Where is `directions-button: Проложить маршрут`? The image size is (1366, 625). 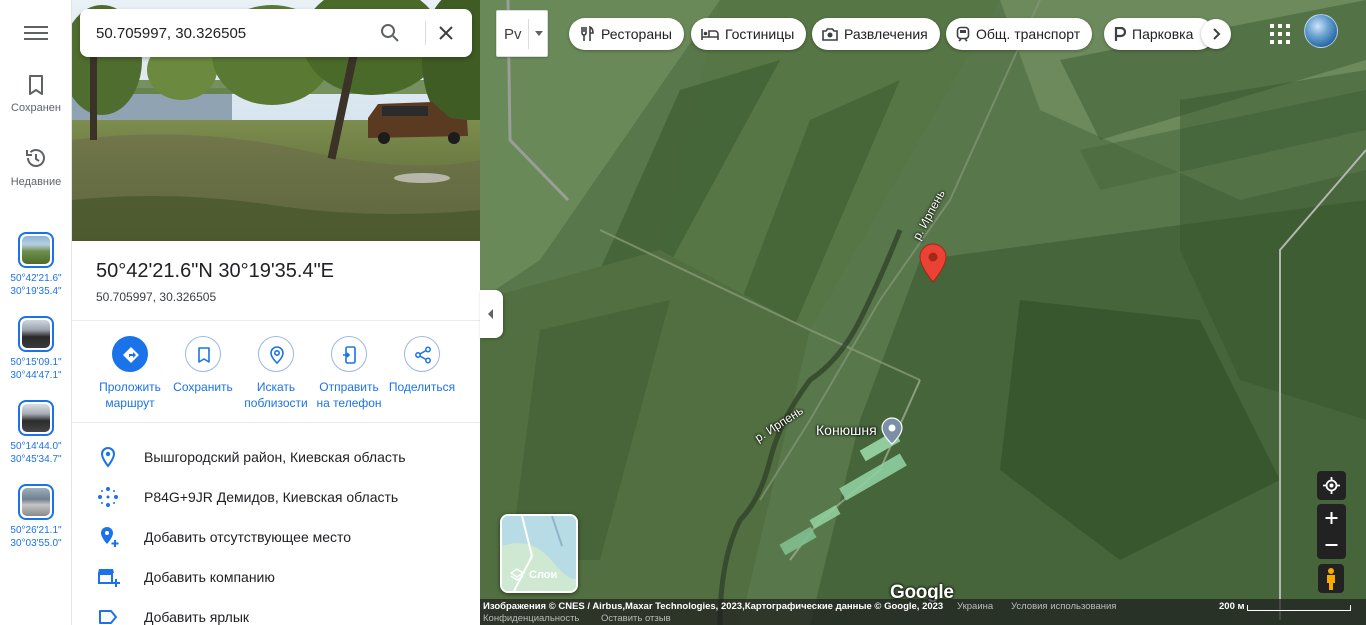 directions-button: Проложить маршрут is located at coordinates (130, 373).